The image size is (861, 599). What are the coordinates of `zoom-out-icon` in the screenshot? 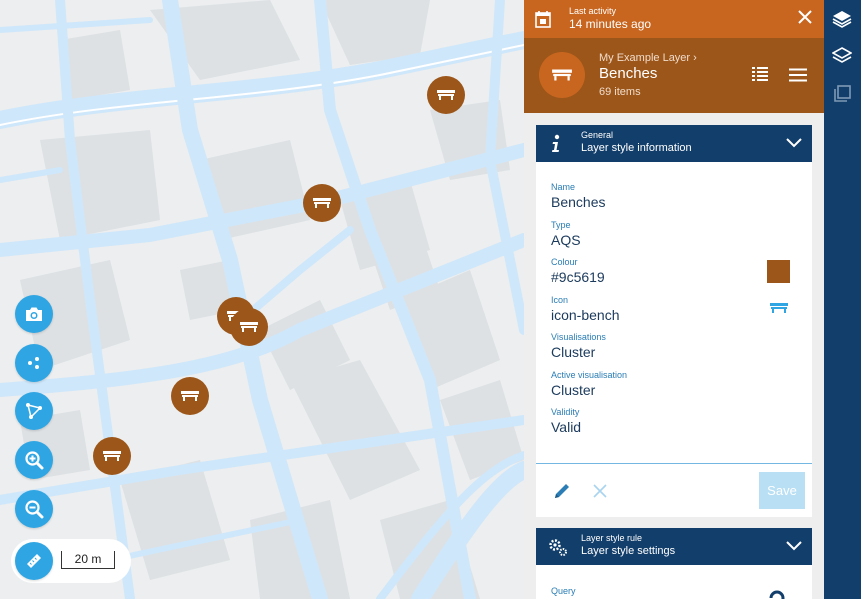 It's located at (34, 509).